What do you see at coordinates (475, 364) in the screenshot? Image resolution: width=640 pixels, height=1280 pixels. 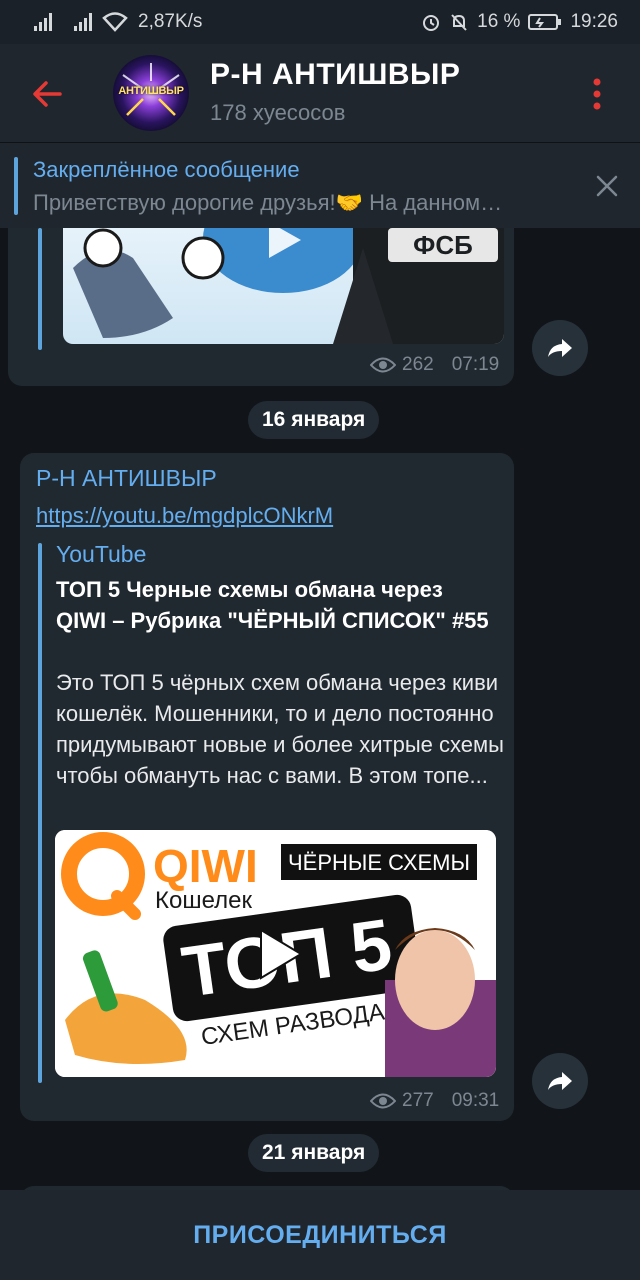 I see `message-time: 07:19` at bounding box center [475, 364].